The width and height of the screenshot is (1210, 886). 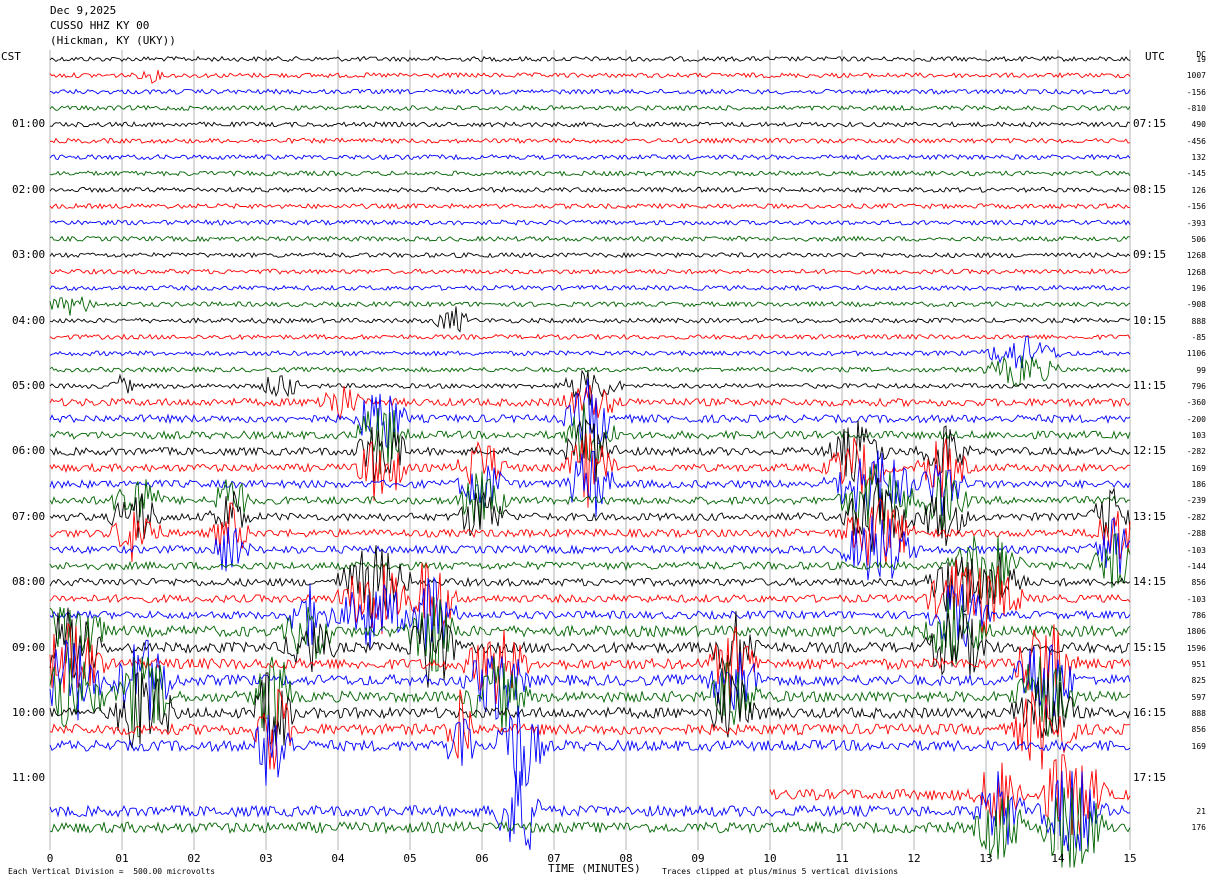 I want to click on x-tick-label: 15, so click(x=1129, y=858).